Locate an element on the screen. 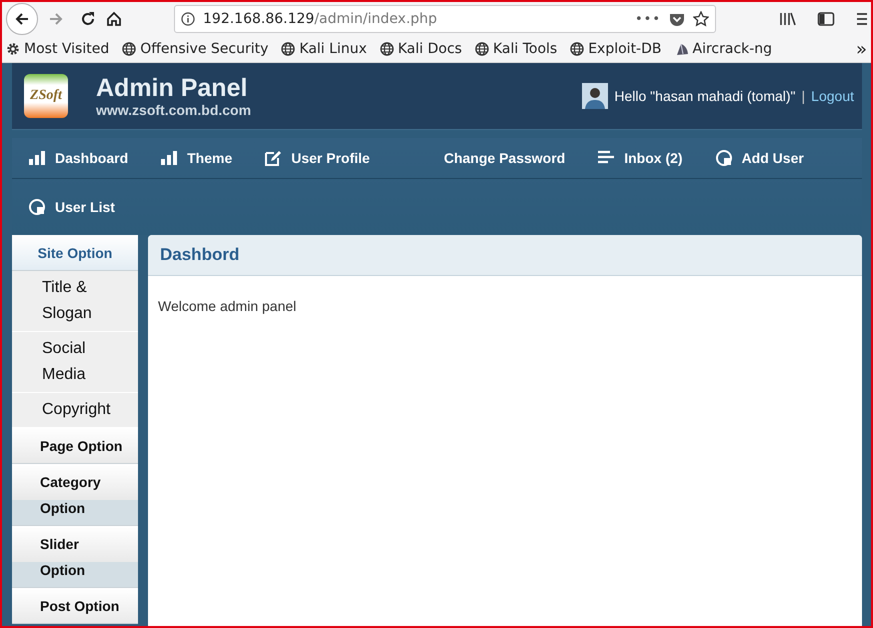 The width and height of the screenshot is (873, 628). sidebar-heading: Site Option is located at coordinates (75, 253).